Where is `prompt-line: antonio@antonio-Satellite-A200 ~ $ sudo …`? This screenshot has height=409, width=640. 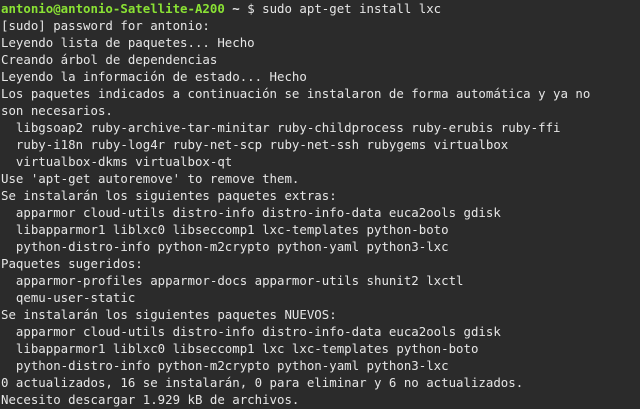
prompt-line: antonio@antonio-Satellite-A200 ~ $ sudo … is located at coordinates (320, 8).